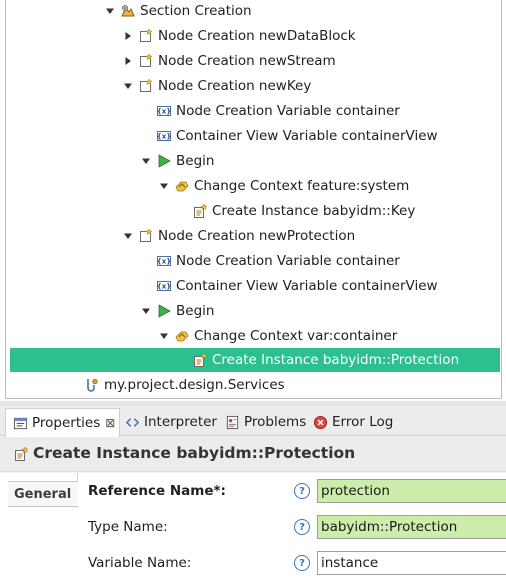 This screenshot has height=581, width=506. What do you see at coordinates (255, 12) in the screenshot?
I see `tree-item-section-creation: Section Creation` at bounding box center [255, 12].